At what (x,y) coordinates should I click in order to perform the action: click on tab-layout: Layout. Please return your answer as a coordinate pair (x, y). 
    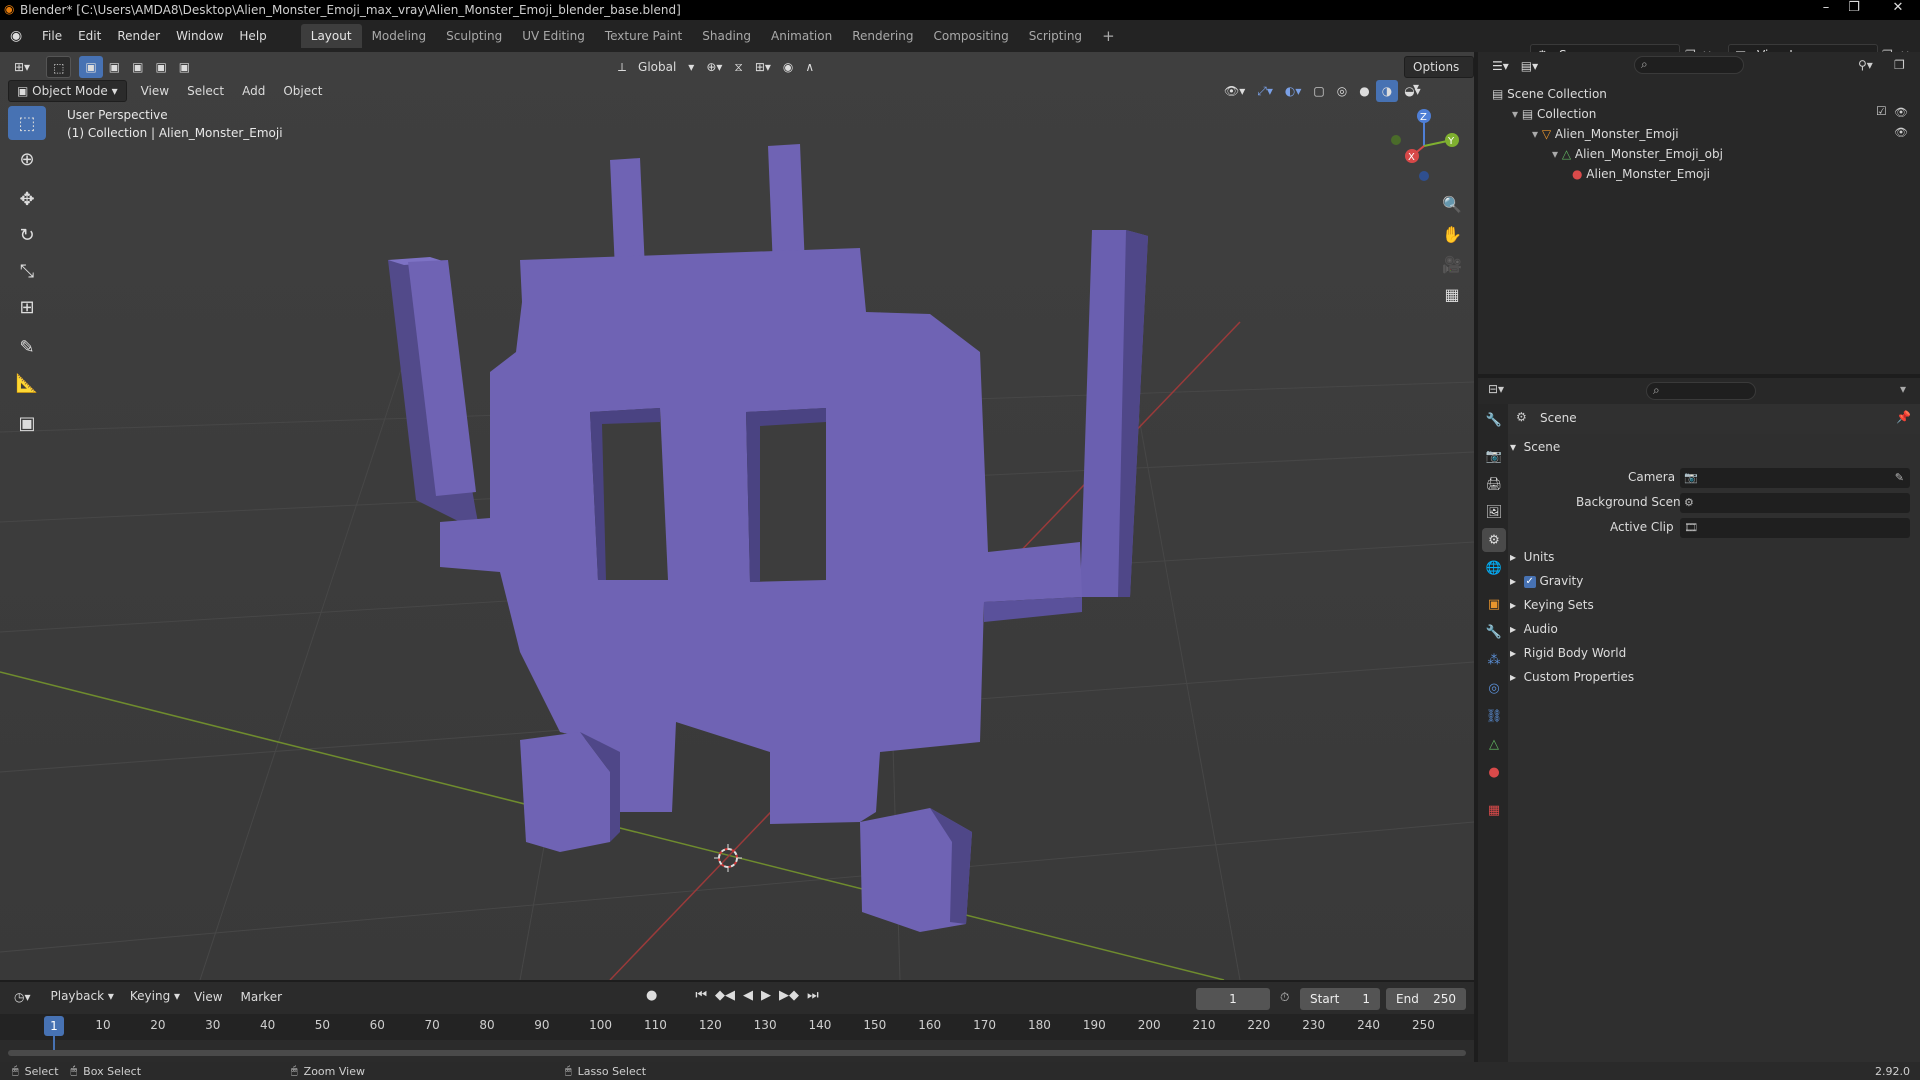
    Looking at the image, I should click on (331, 36).